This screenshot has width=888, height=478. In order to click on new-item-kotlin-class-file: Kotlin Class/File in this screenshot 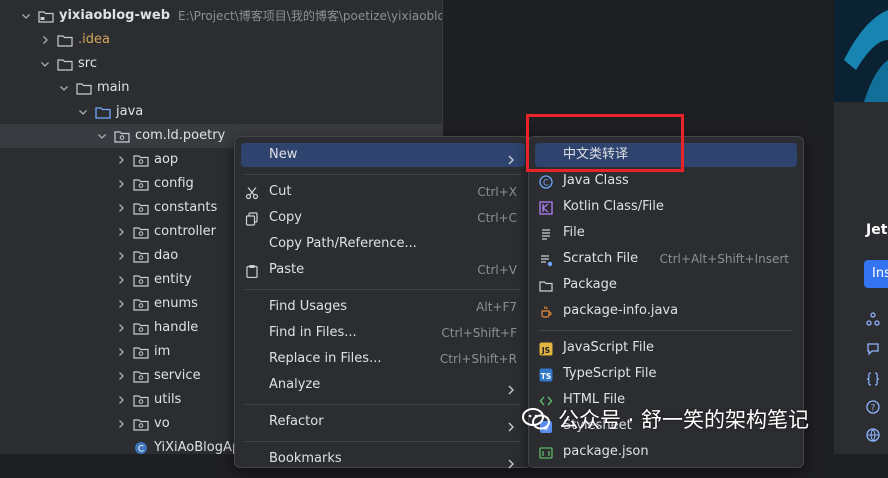, I will do `click(666, 207)`.